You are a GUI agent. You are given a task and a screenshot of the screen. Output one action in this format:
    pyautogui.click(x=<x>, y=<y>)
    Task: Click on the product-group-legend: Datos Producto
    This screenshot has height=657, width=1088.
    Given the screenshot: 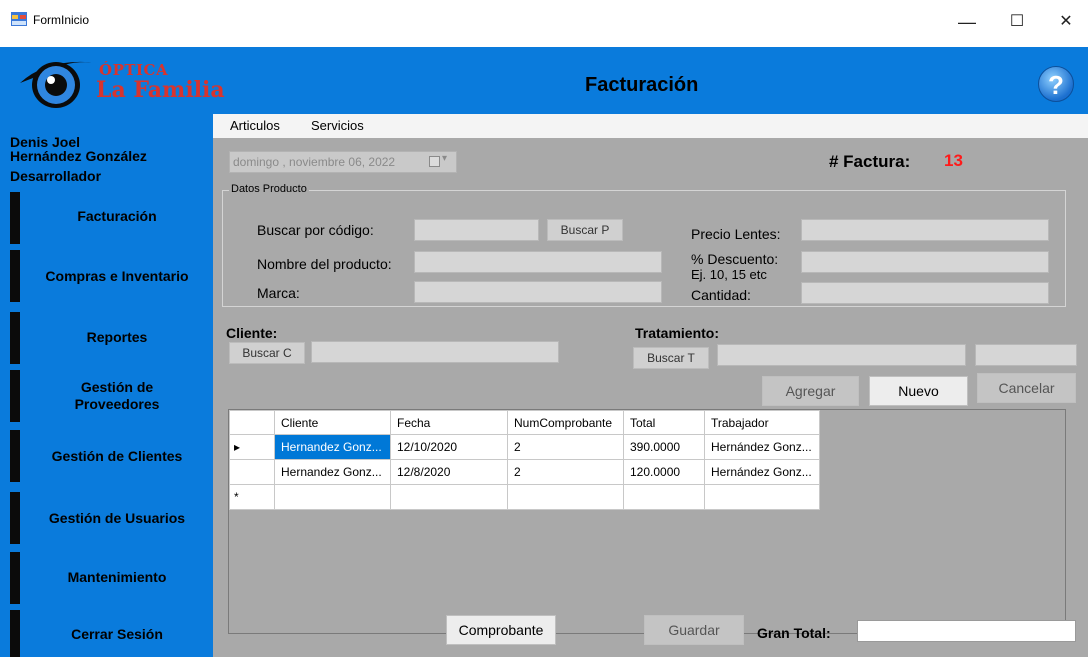 What is the action you would take?
    pyautogui.click(x=269, y=189)
    